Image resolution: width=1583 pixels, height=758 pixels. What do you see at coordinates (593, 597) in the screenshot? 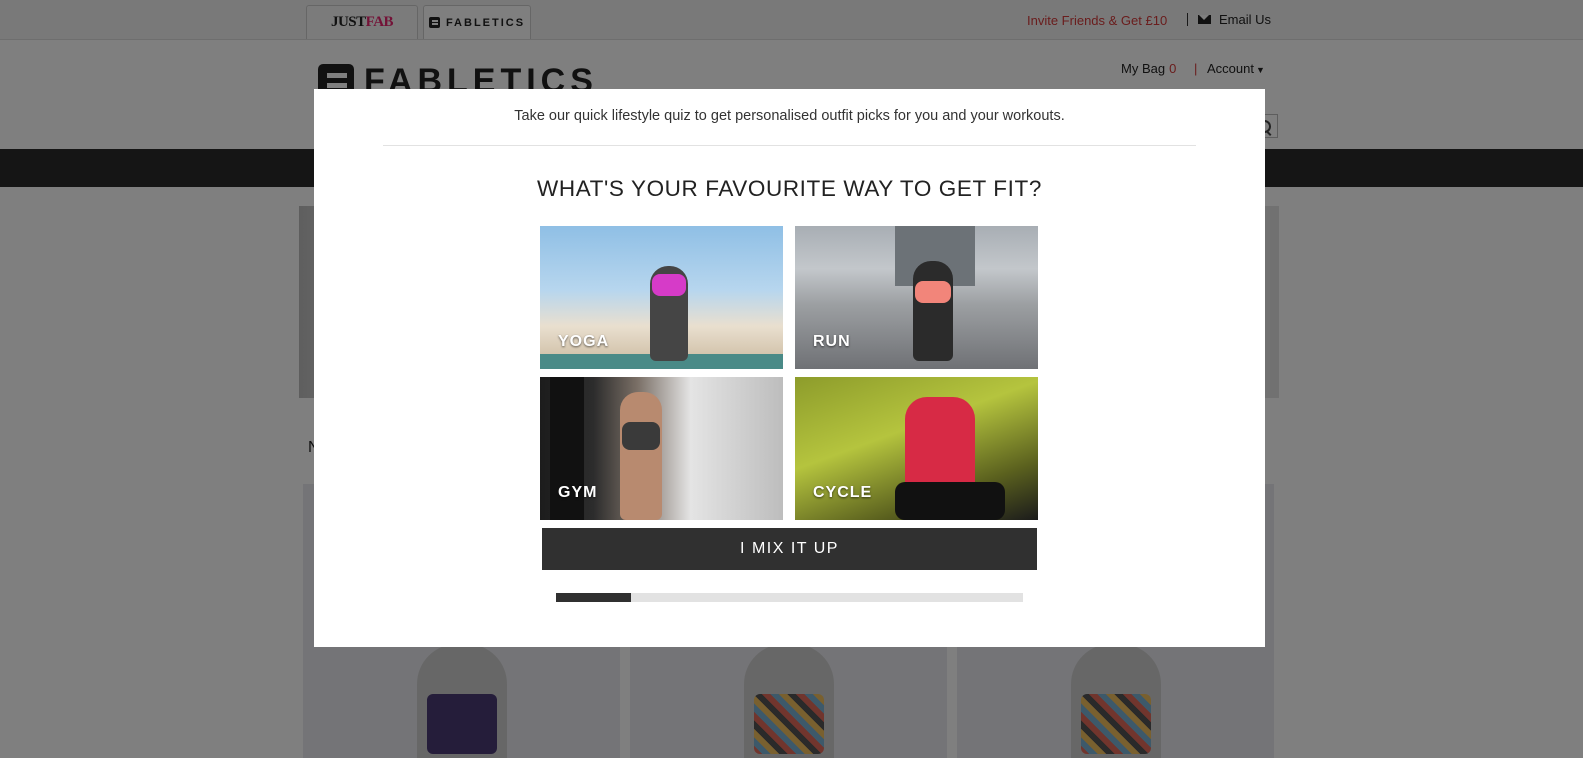
I see `quiz-progress-fill` at bounding box center [593, 597].